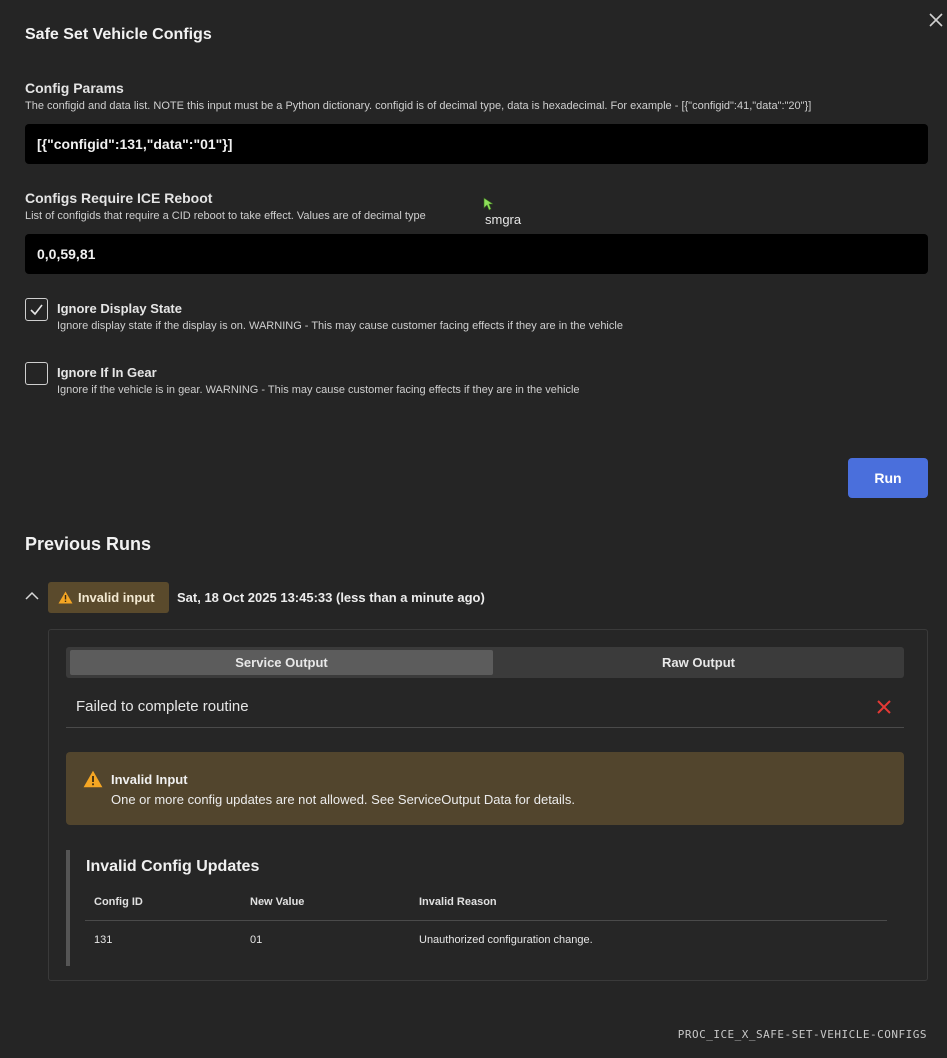  What do you see at coordinates (162, 706) in the screenshot?
I see `routine-result-text: Failed to complete routine` at bounding box center [162, 706].